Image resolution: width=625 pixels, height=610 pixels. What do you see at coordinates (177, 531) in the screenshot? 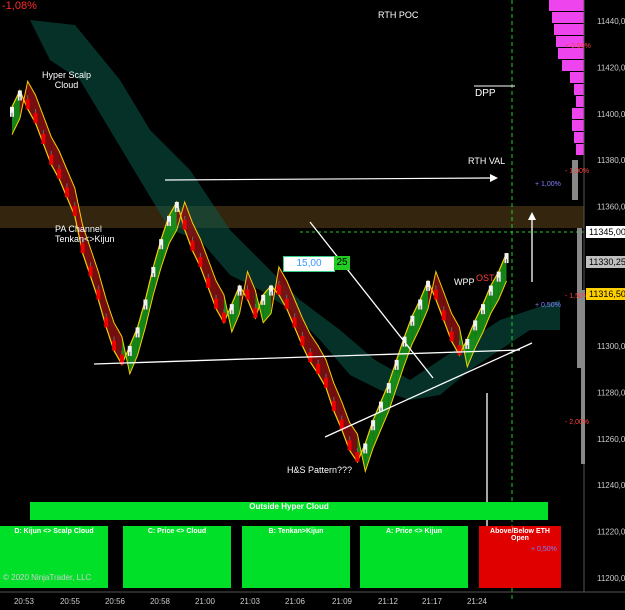
I see `panel-c-label: C: Price <> Cloud` at bounding box center [177, 531].